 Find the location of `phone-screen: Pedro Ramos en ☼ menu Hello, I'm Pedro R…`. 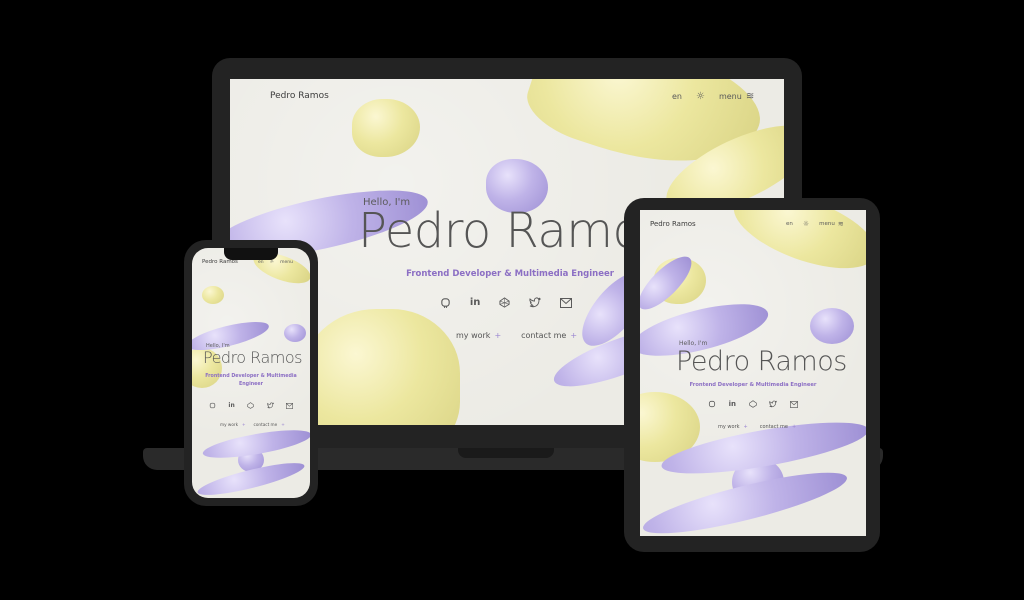

phone-screen: Pedro Ramos en ☼ menu Hello, I'm Pedro R… is located at coordinates (251, 373).